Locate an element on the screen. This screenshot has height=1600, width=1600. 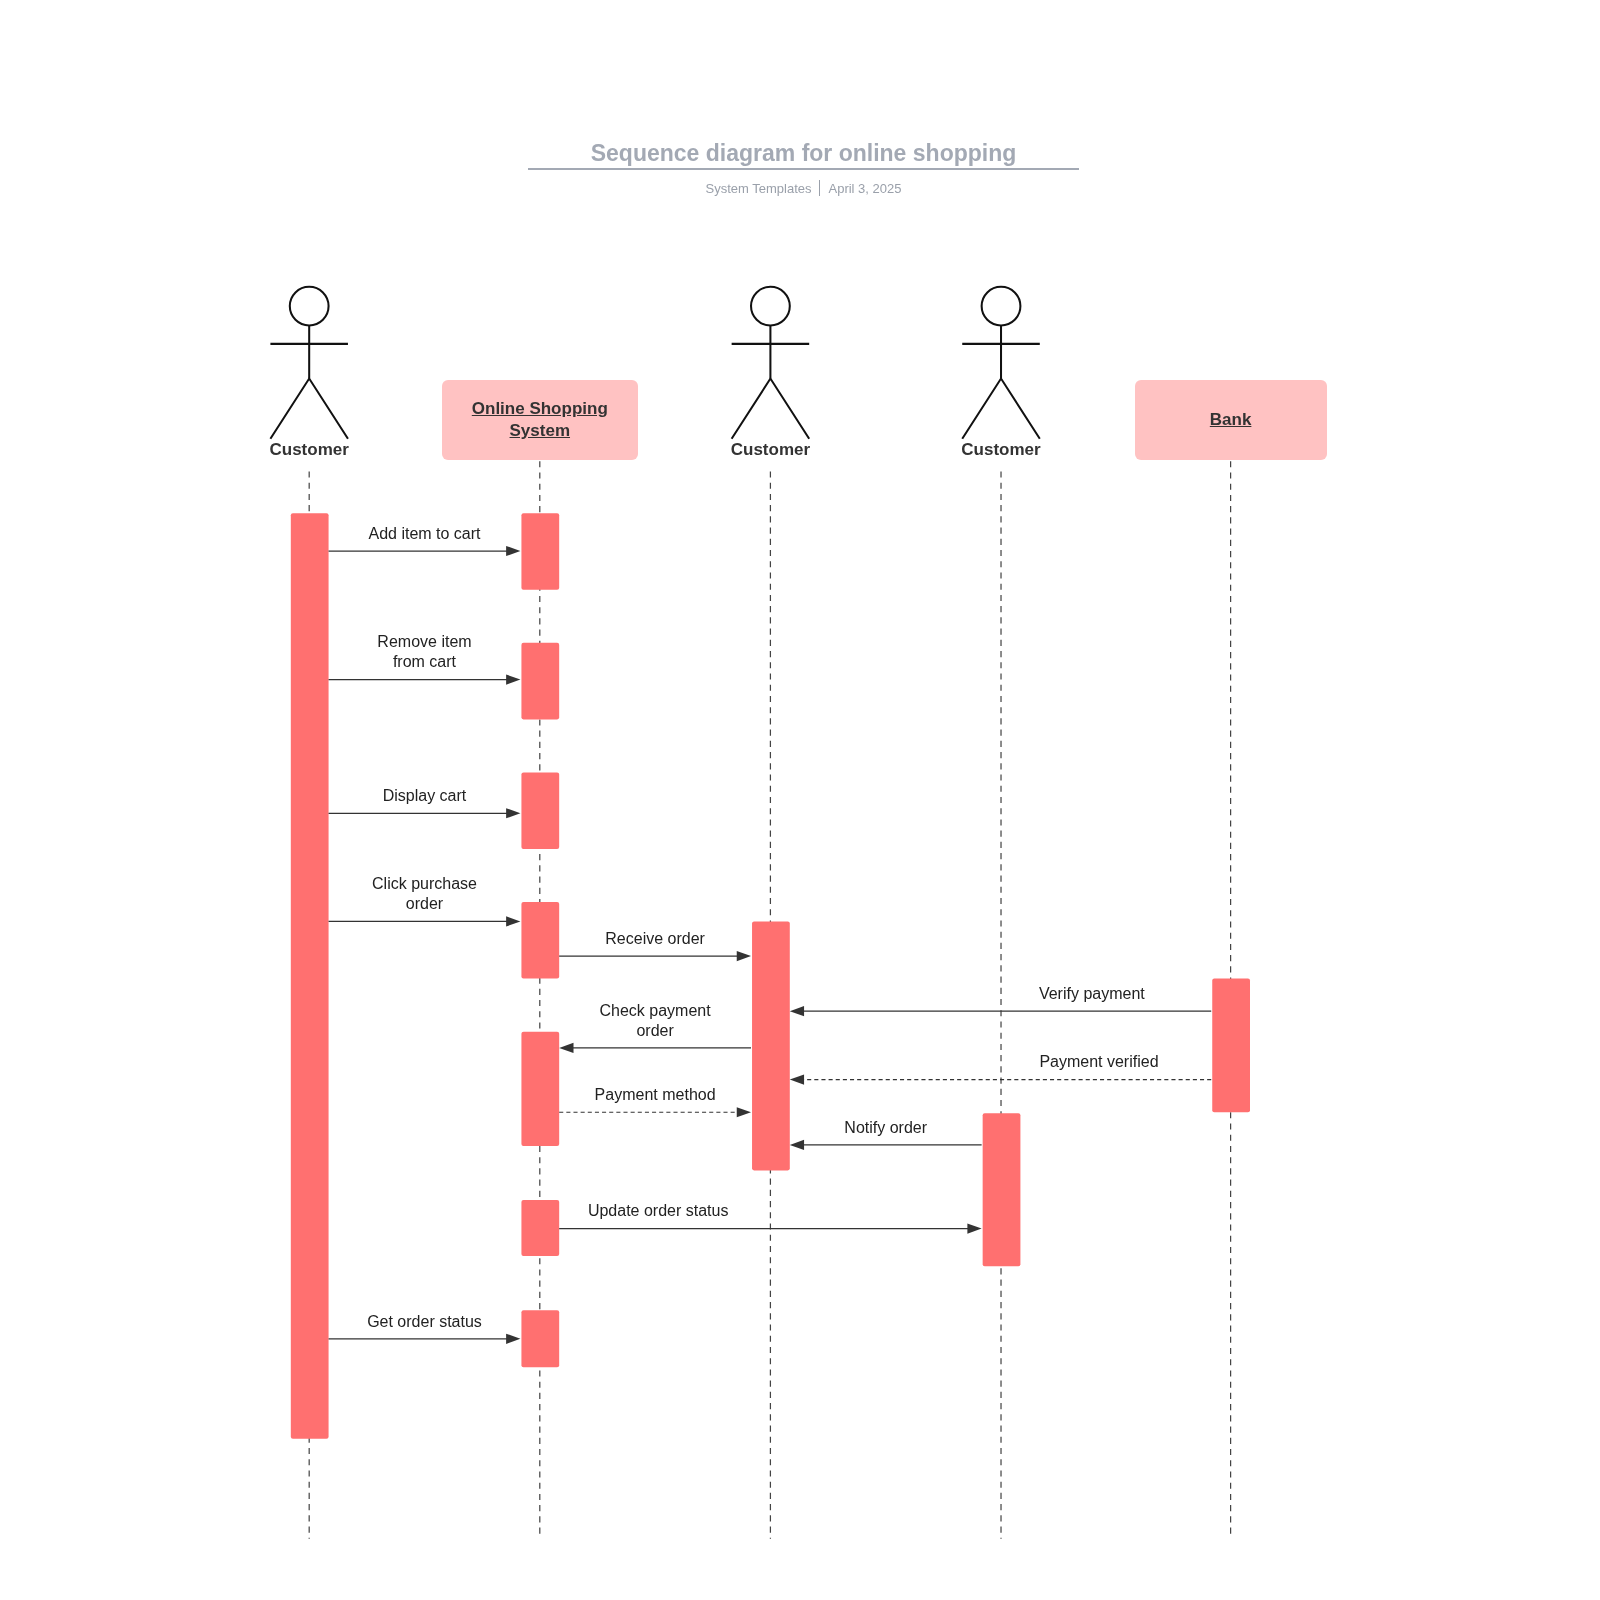
message-label: Payment verified is located at coordinates (1099, 1062).